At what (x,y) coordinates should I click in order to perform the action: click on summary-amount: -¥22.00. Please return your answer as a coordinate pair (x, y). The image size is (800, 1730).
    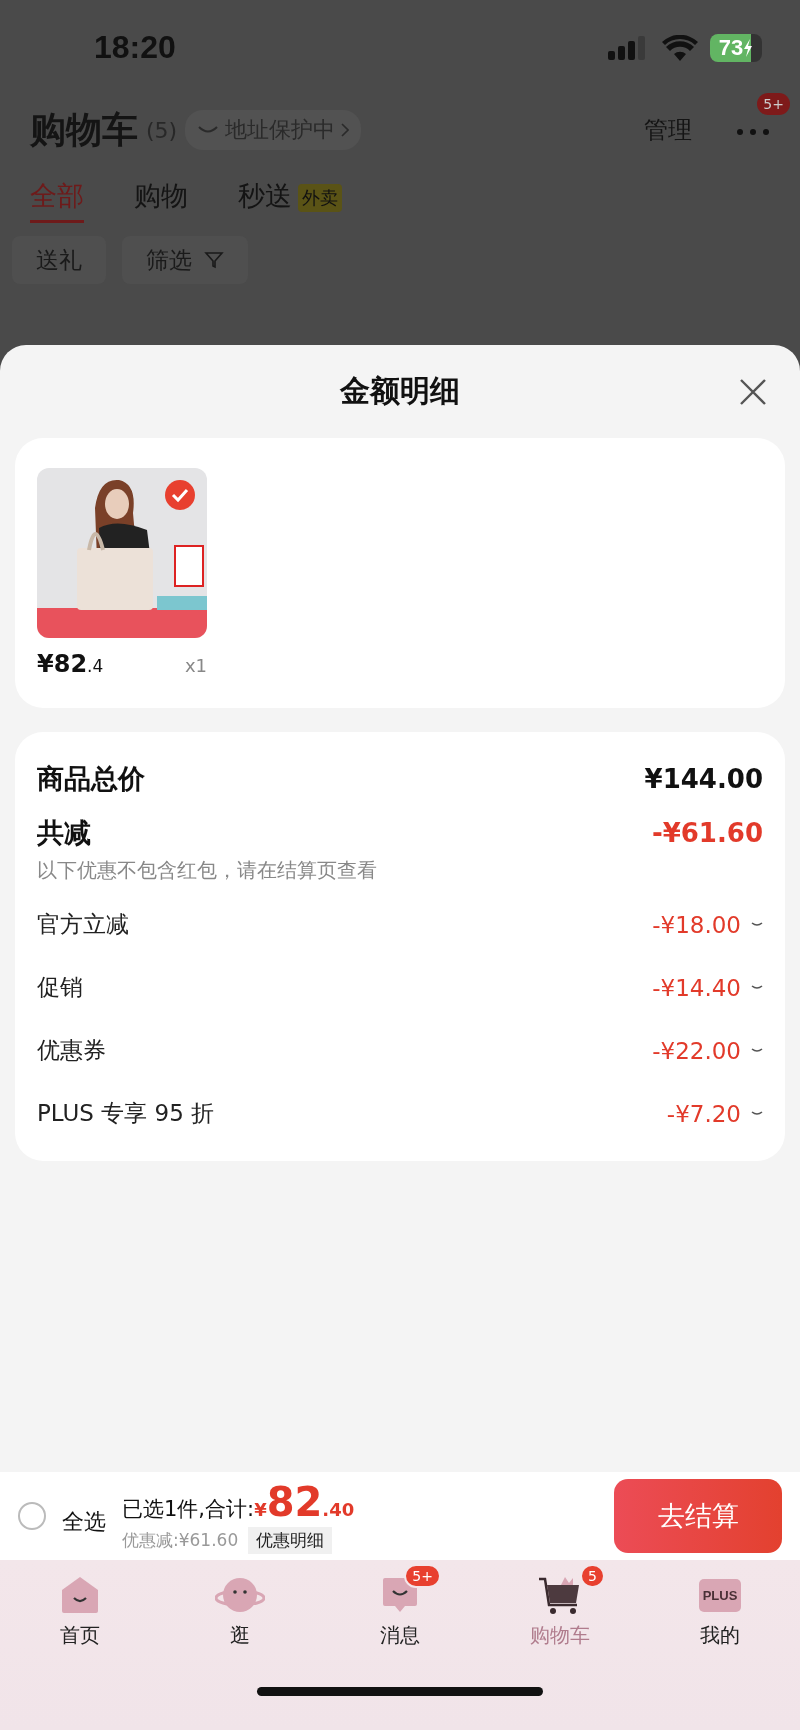
    Looking at the image, I should click on (696, 1050).